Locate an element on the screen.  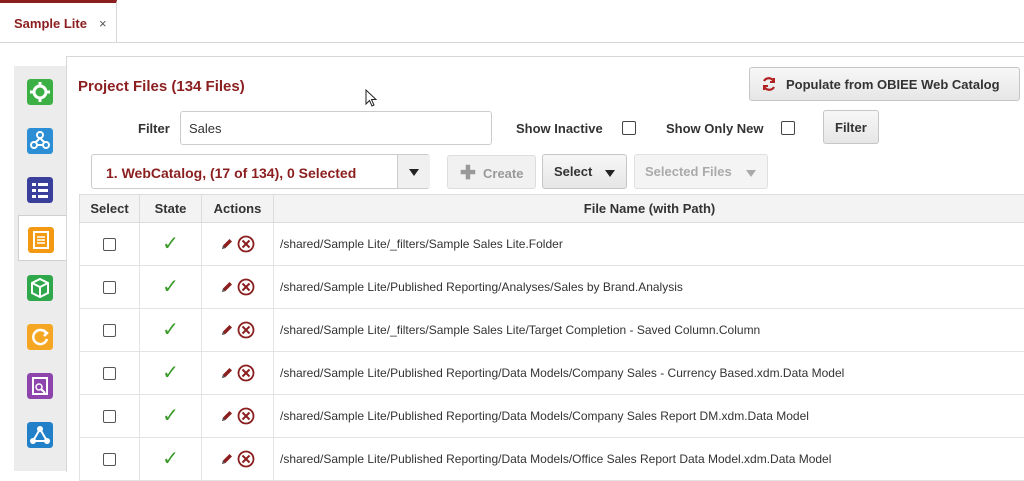
sidebar-item-refresh is located at coordinates (41, 336).